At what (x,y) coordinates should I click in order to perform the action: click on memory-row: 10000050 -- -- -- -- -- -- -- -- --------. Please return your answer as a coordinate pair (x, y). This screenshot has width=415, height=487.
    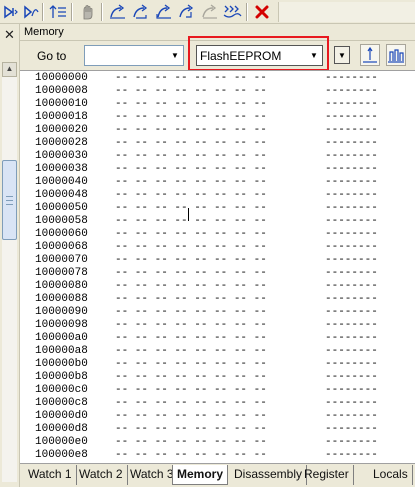
    Looking at the image, I should click on (206, 208).